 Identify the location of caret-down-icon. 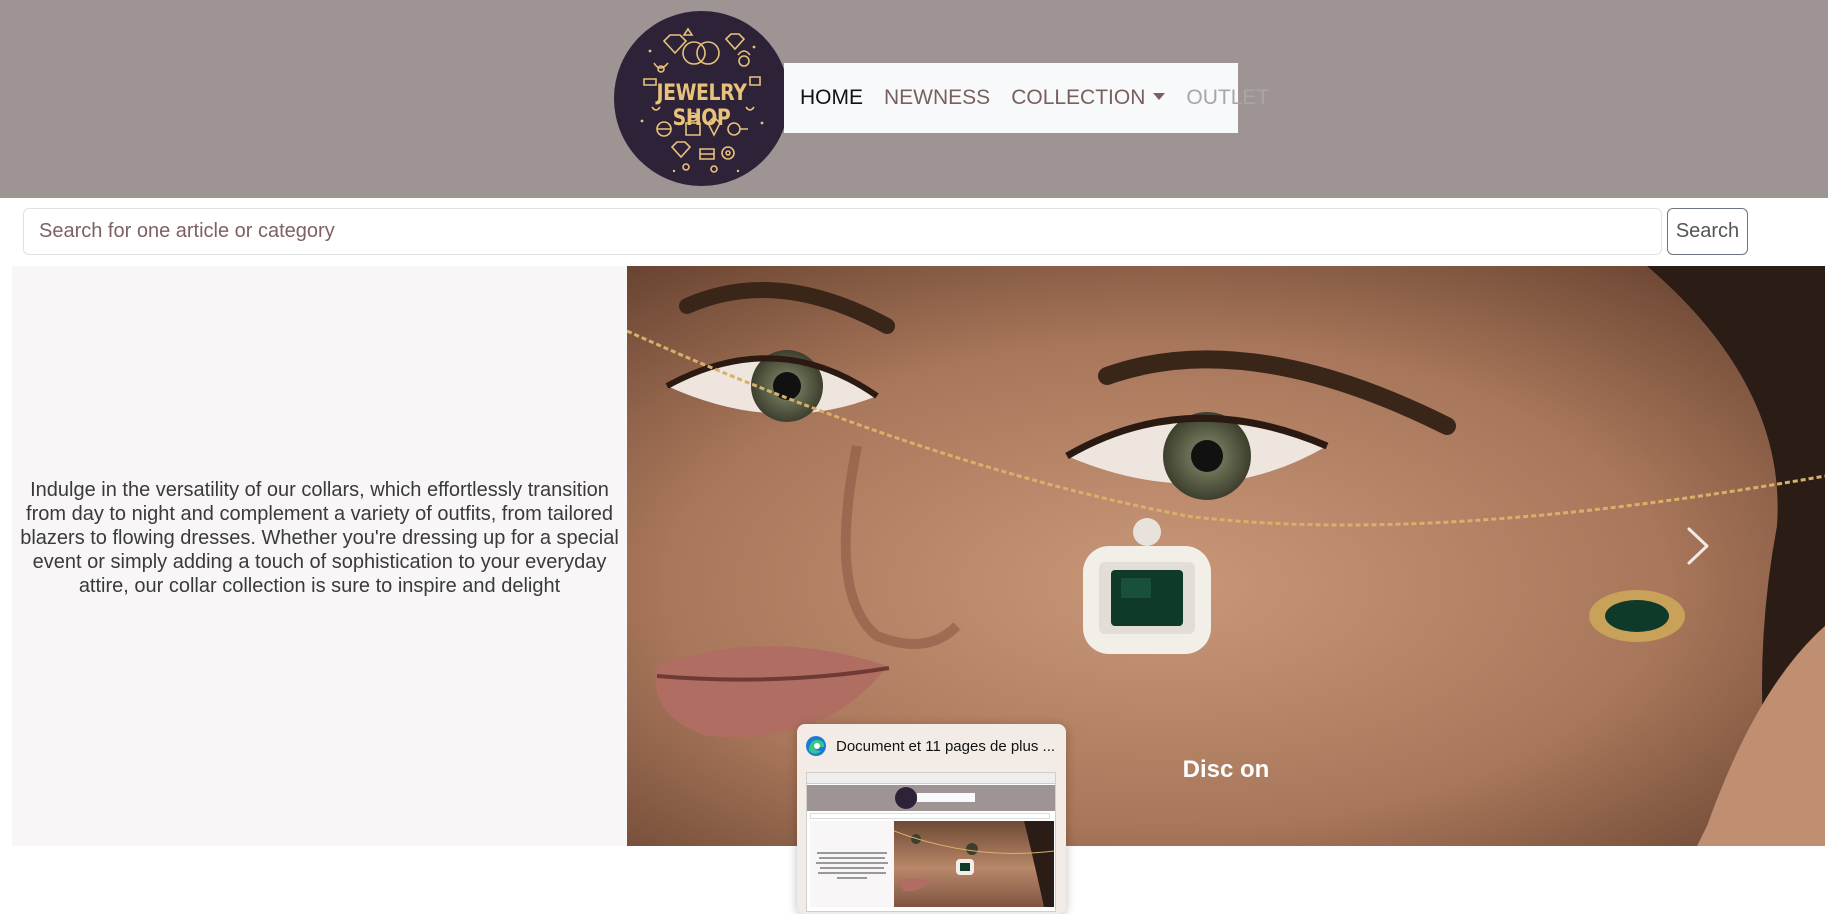
(1159, 97).